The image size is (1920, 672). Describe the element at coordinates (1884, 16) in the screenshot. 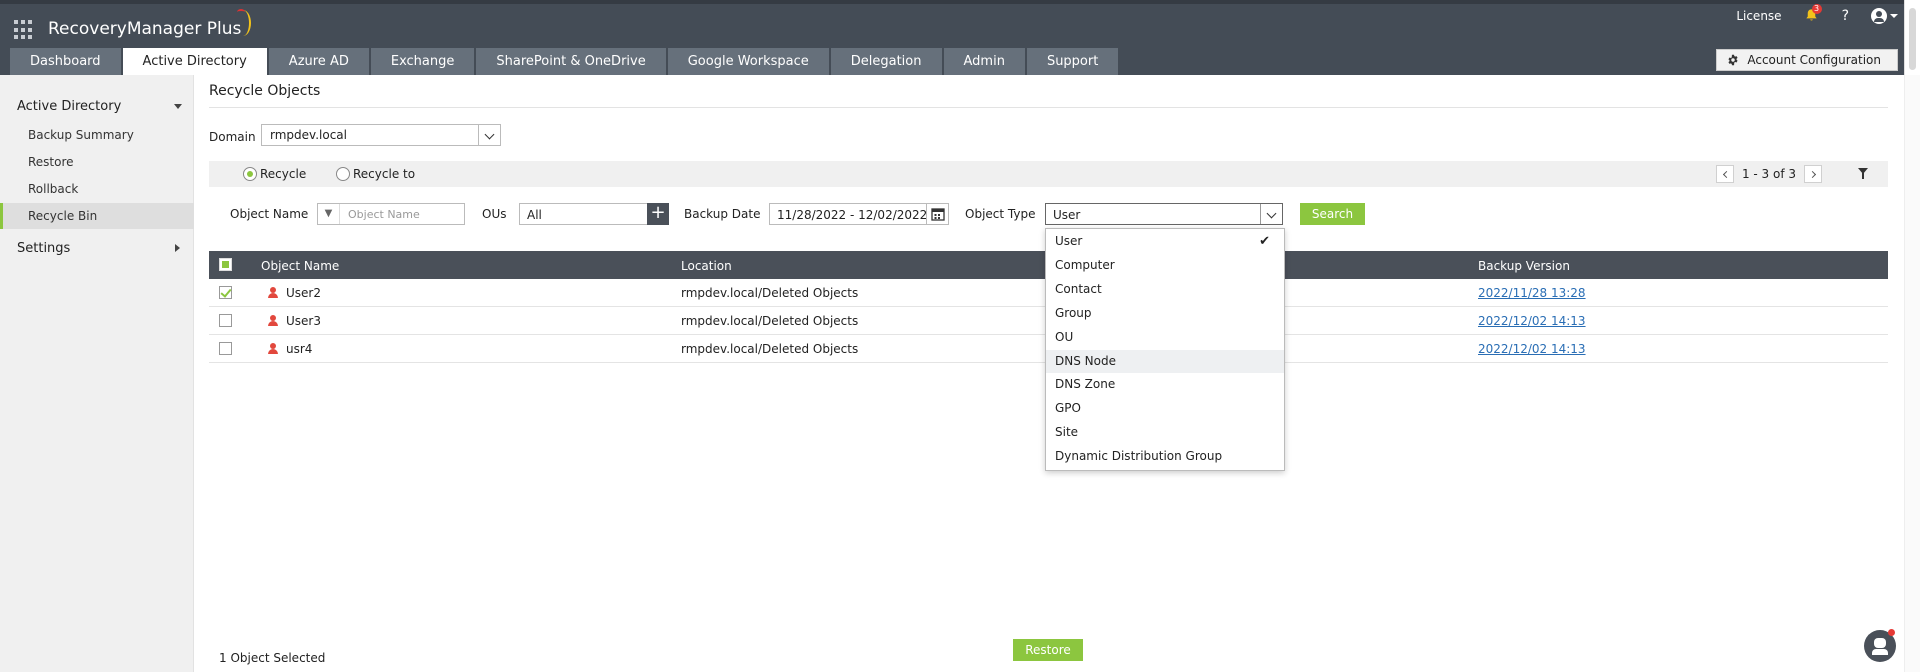

I see `user-menu` at that location.